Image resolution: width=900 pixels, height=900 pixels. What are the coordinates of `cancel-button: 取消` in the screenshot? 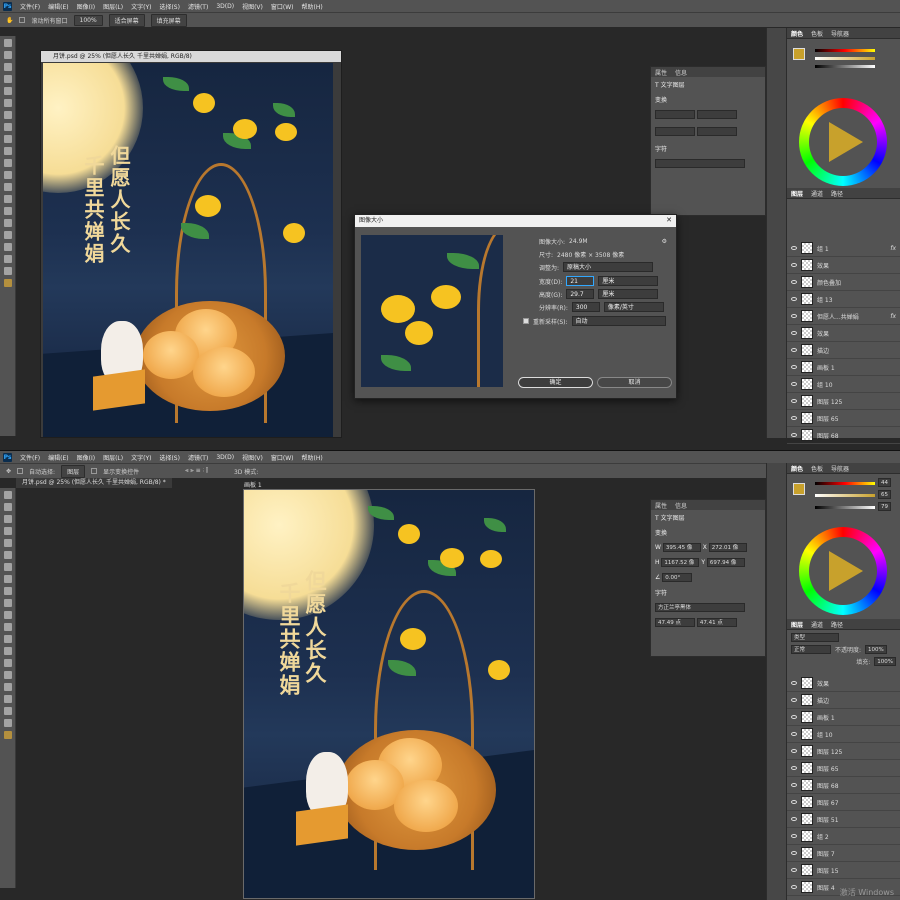 It's located at (634, 382).